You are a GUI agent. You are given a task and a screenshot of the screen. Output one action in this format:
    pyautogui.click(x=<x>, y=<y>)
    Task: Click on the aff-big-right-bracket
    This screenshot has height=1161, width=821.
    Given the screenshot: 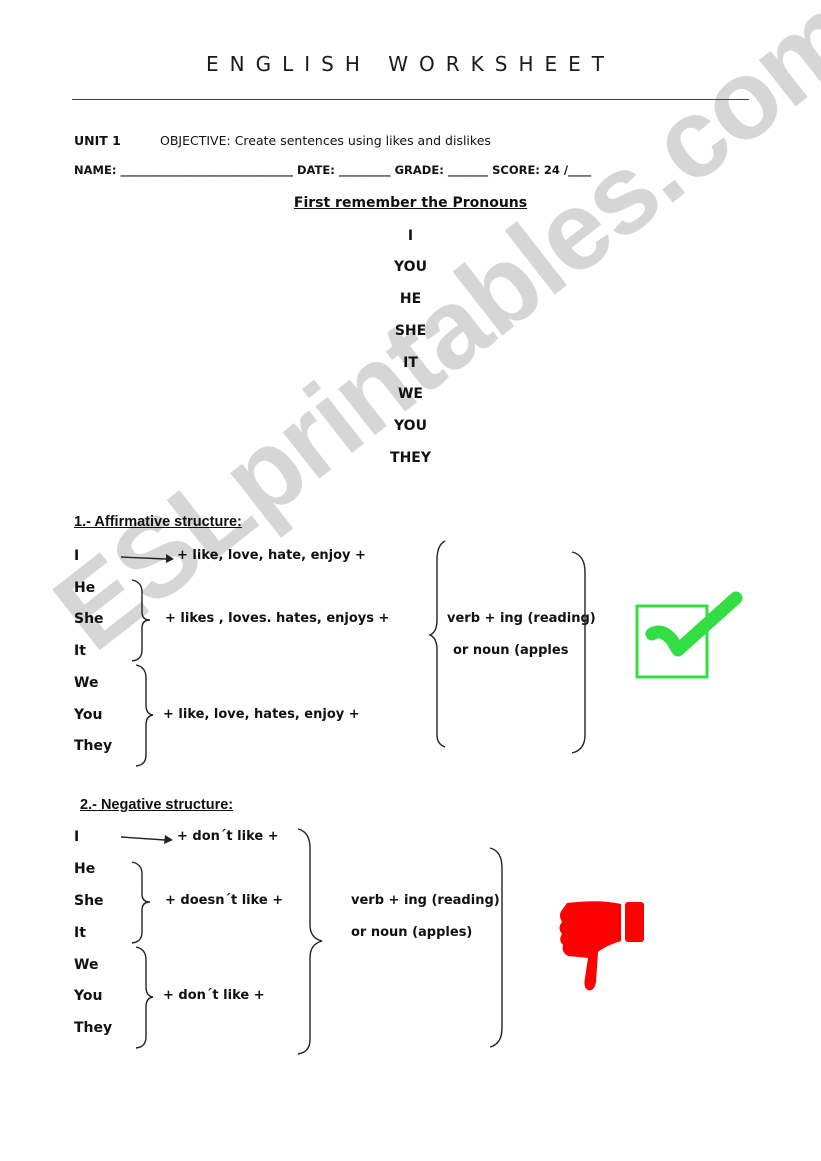 What is the action you would take?
    pyautogui.click(x=578, y=652)
    